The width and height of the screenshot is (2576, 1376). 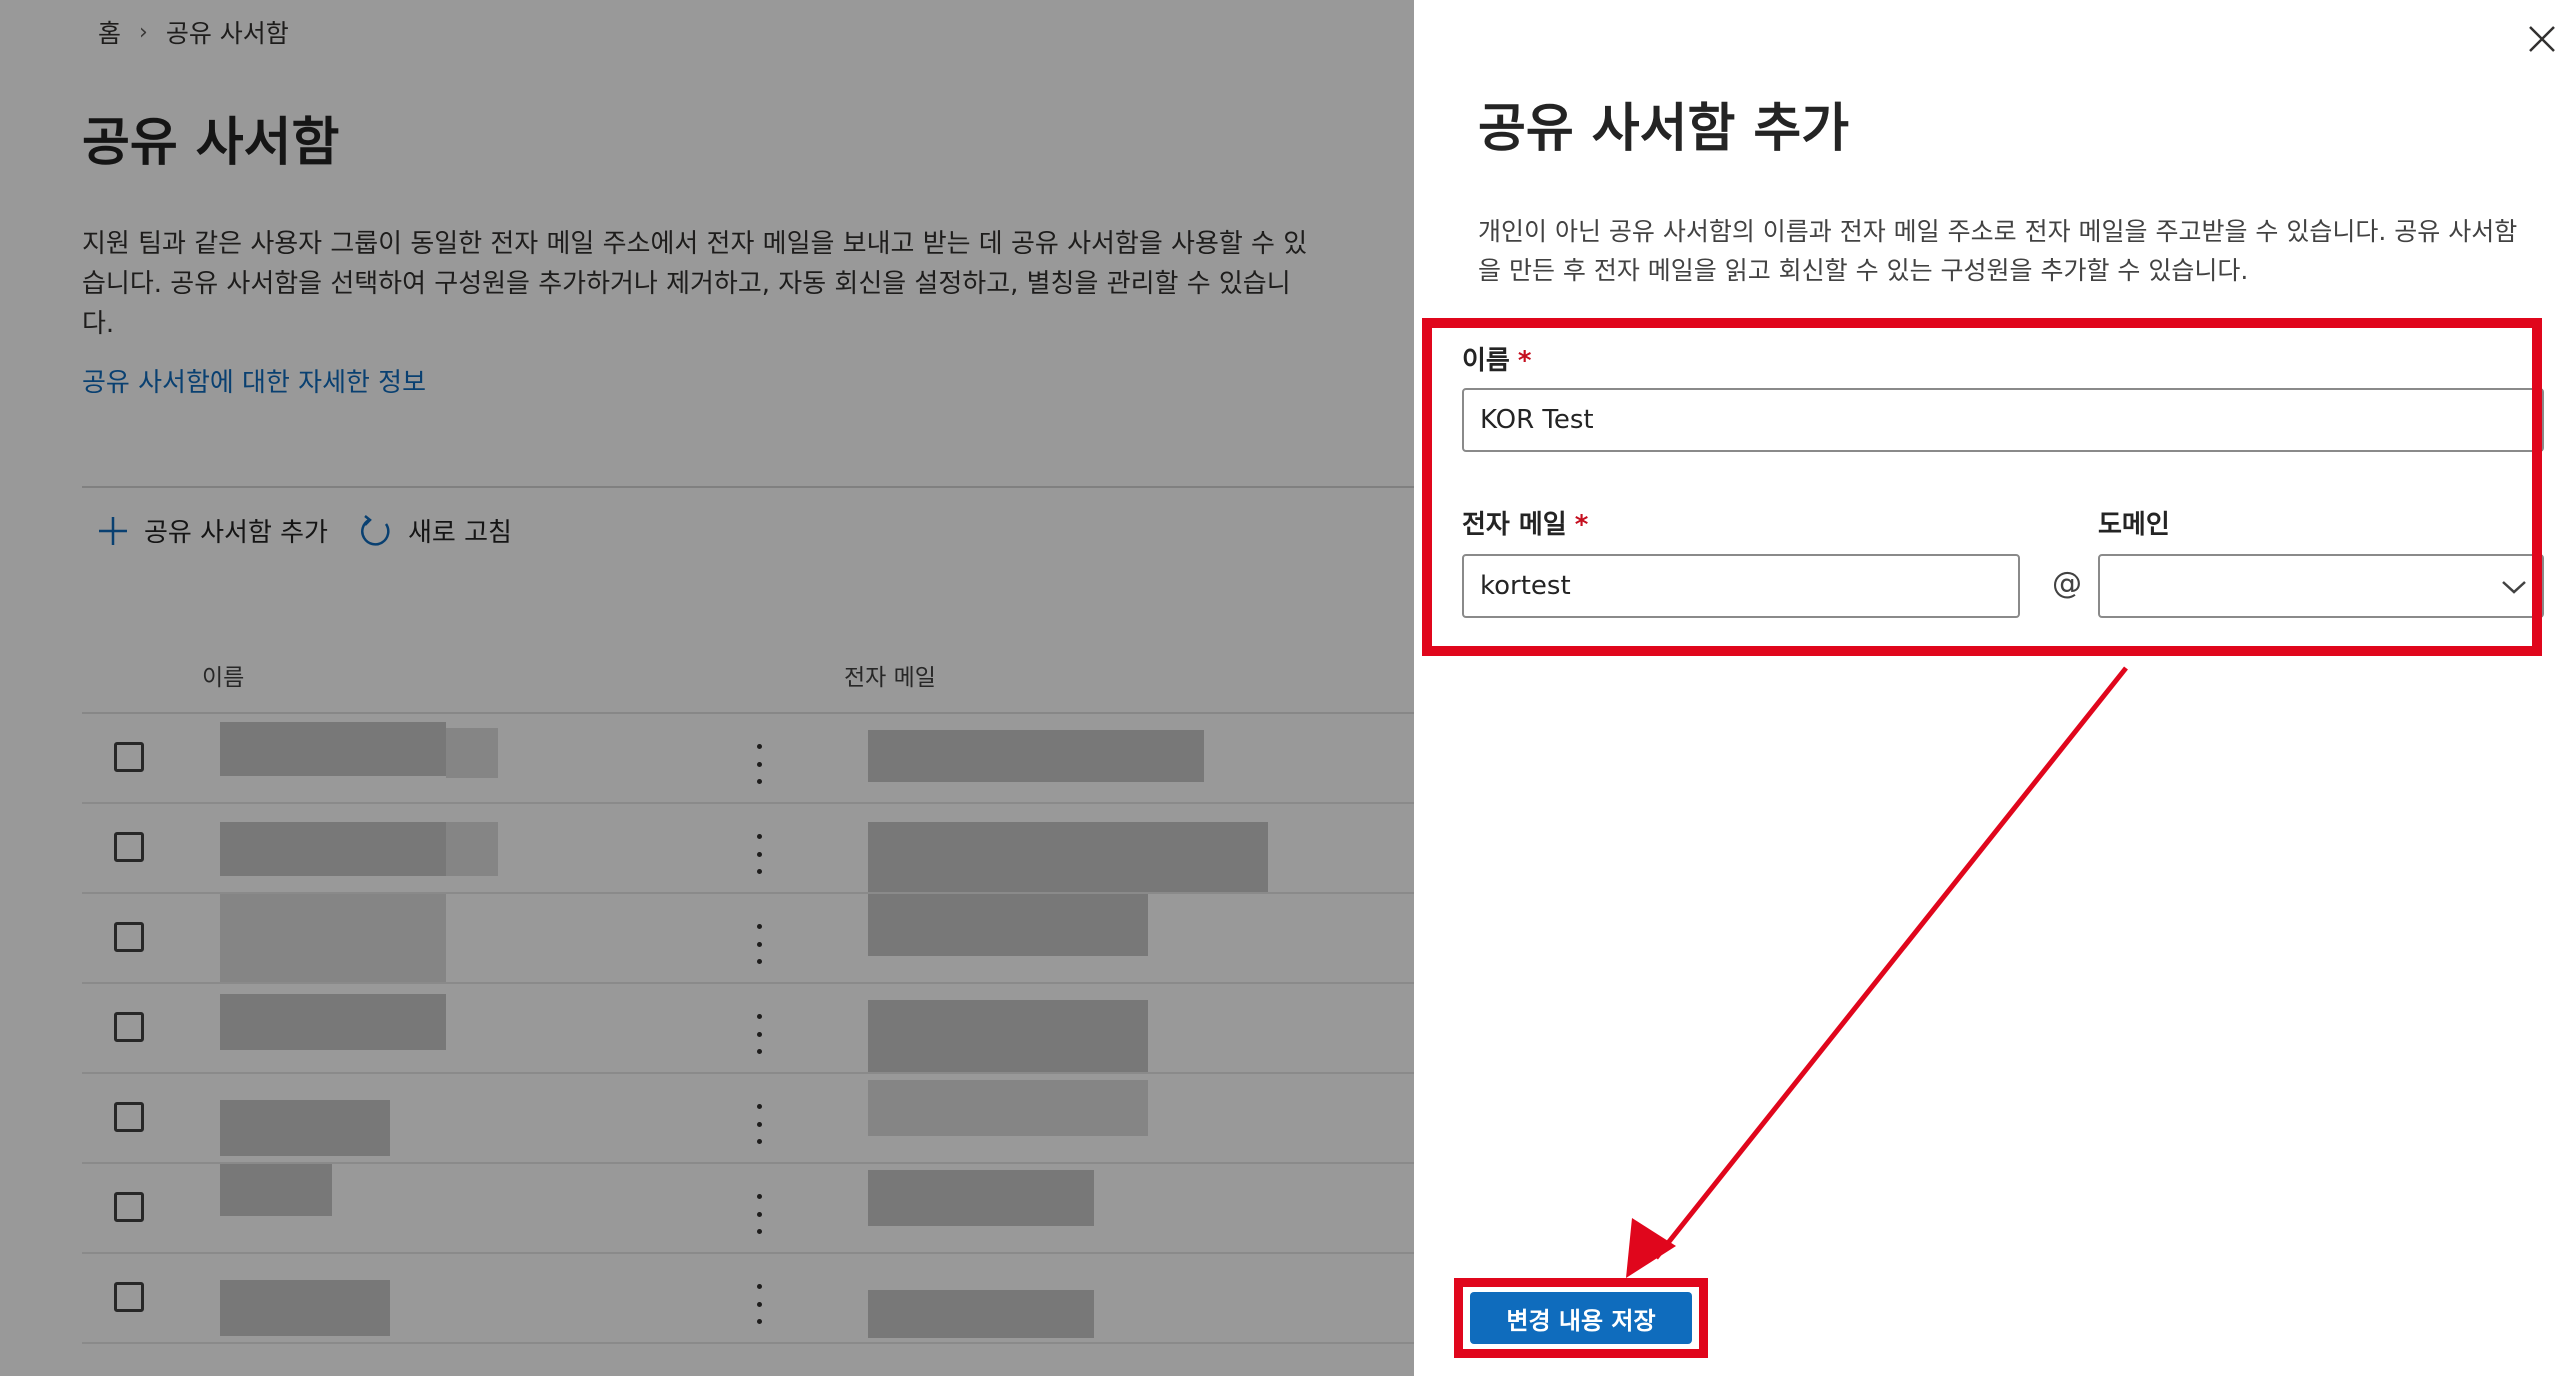 What do you see at coordinates (1514, 525) in the screenshot?
I see `email-label-text: 전자 메일` at bounding box center [1514, 525].